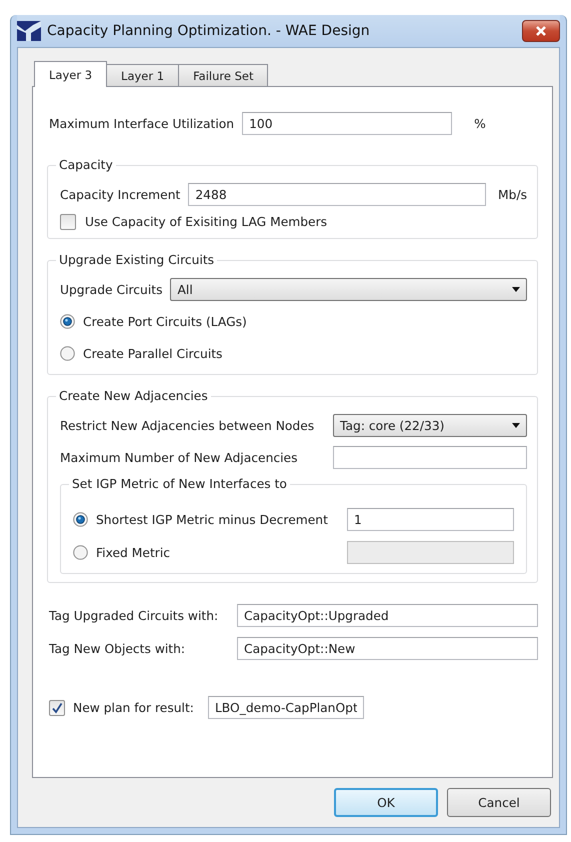 This screenshot has width=571, height=842. Describe the element at coordinates (387, 648) in the screenshot. I see `tag-field: CapacityOpt::New` at that location.